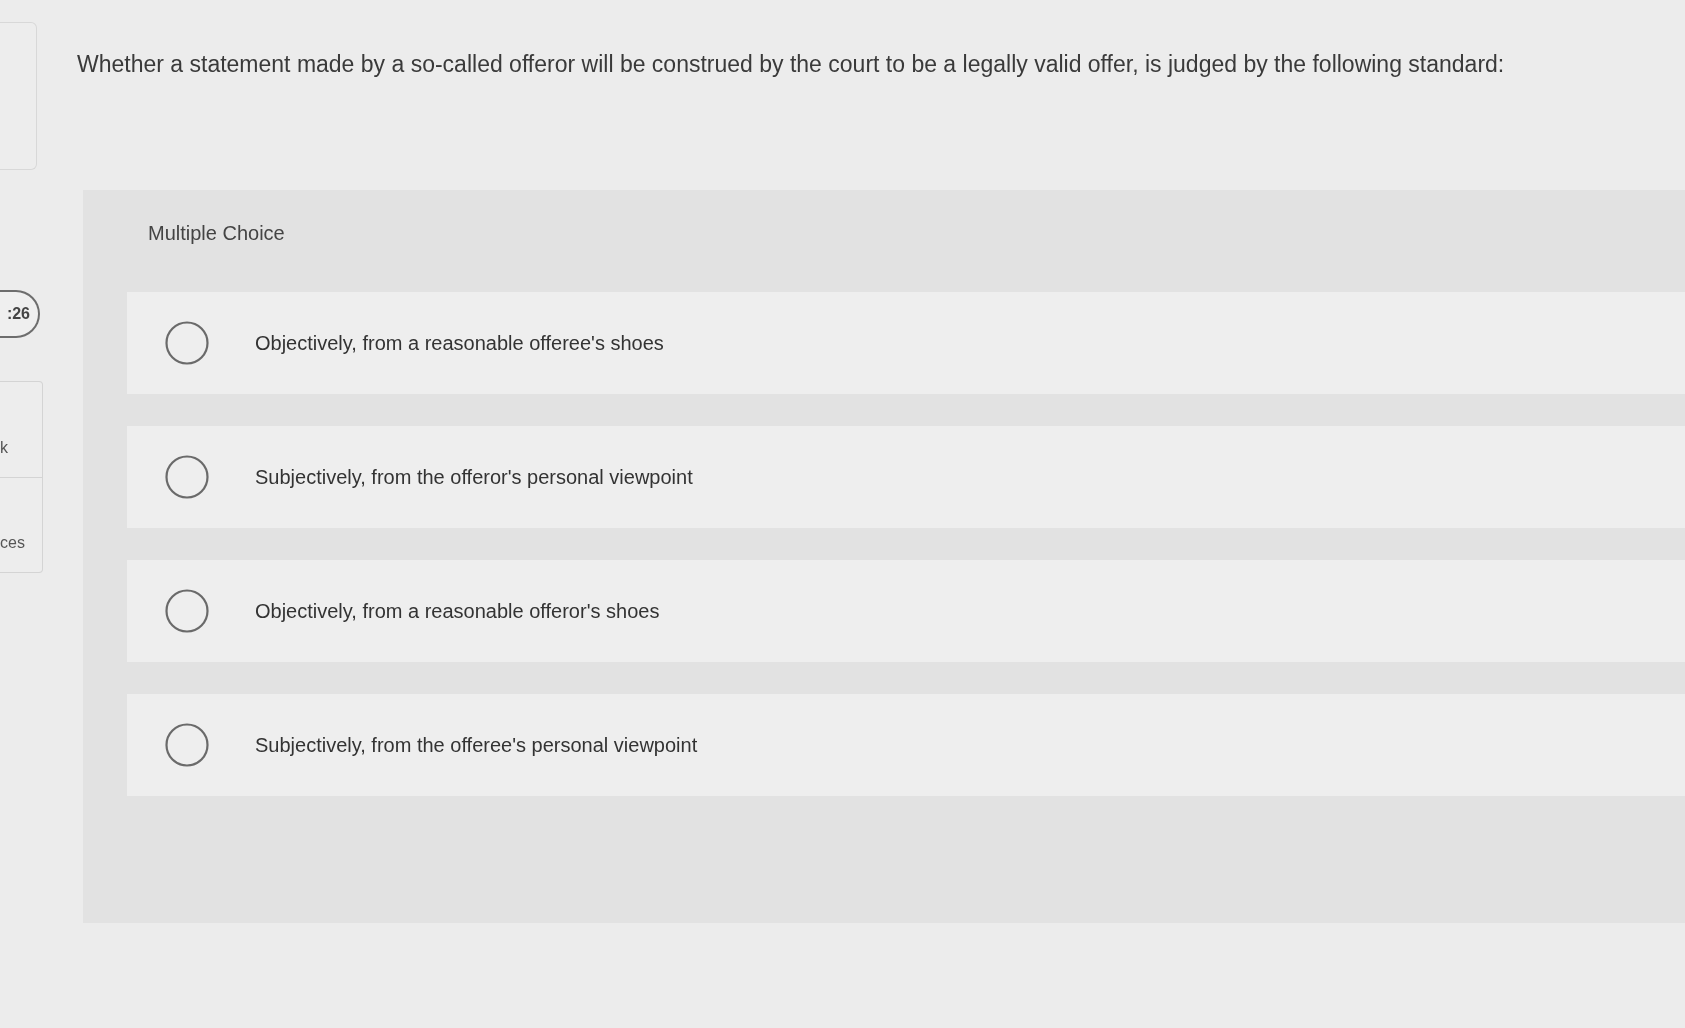  I want to click on option-text: Objectively, from a reasonable offeree's shoes, so click(459, 343).